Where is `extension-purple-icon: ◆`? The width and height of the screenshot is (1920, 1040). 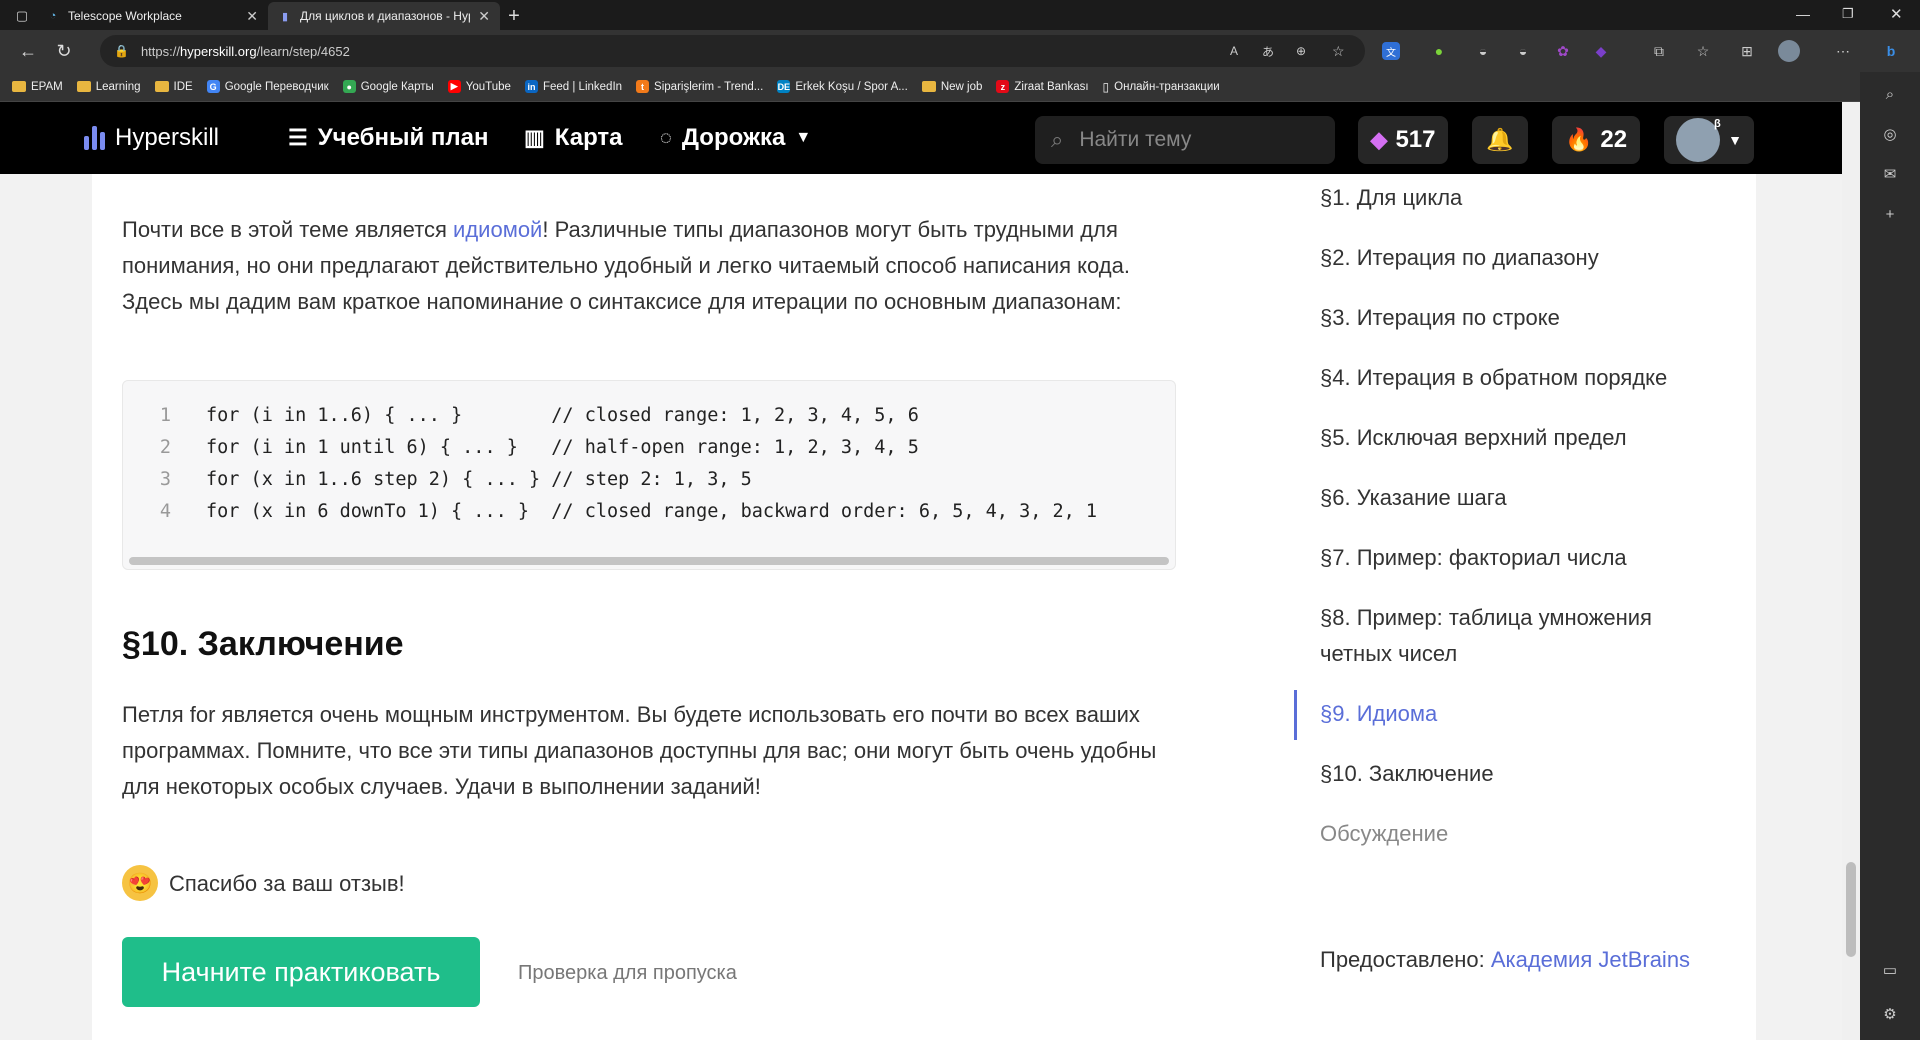
extension-purple-icon: ◆ is located at coordinates (1601, 51).